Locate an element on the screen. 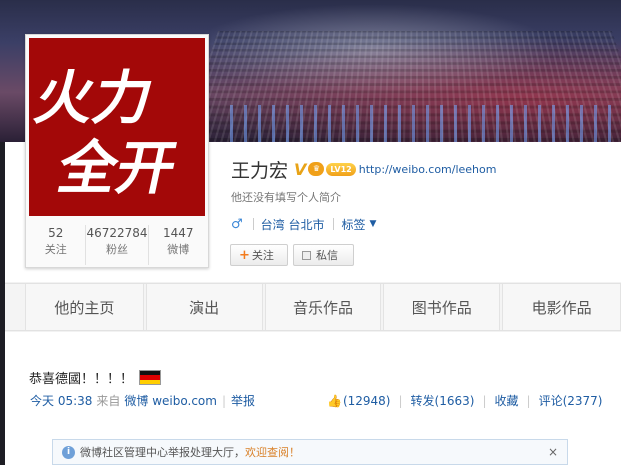  name-row: 王力宏 V ♛ LV12 http://weibo.com/leehom is located at coordinates (363, 169).